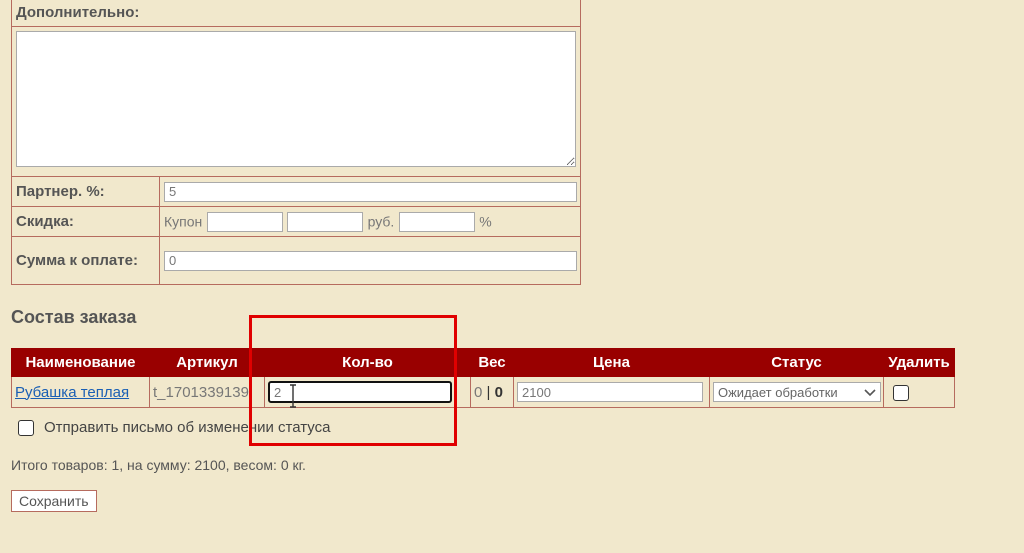  What do you see at coordinates (611, 362) in the screenshot?
I see `col-price: Цена` at bounding box center [611, 362].